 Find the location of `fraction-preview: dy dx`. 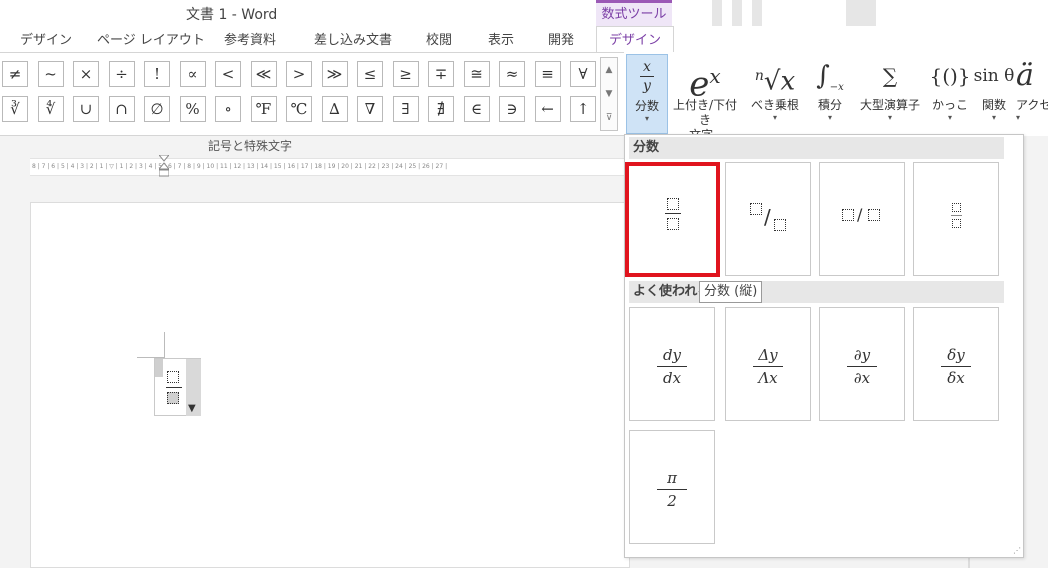

fraction-preview: dy dx is located at coordinates (672, 366).